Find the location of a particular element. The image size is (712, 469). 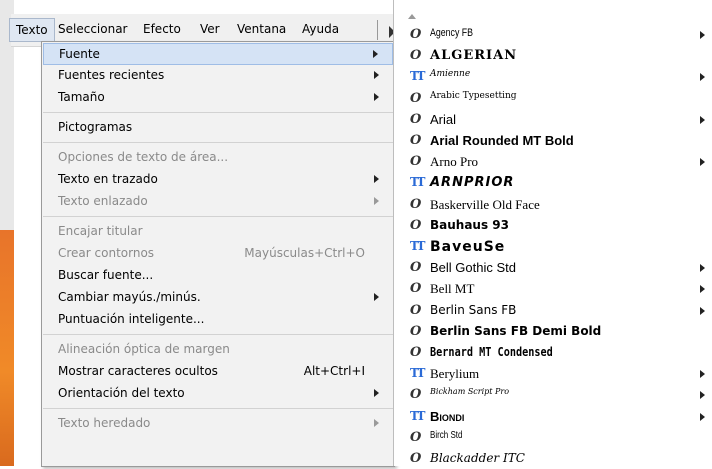

font-item-berlin-sans-fb: O Berlin Sans FB is located at coordinates (553, 310).